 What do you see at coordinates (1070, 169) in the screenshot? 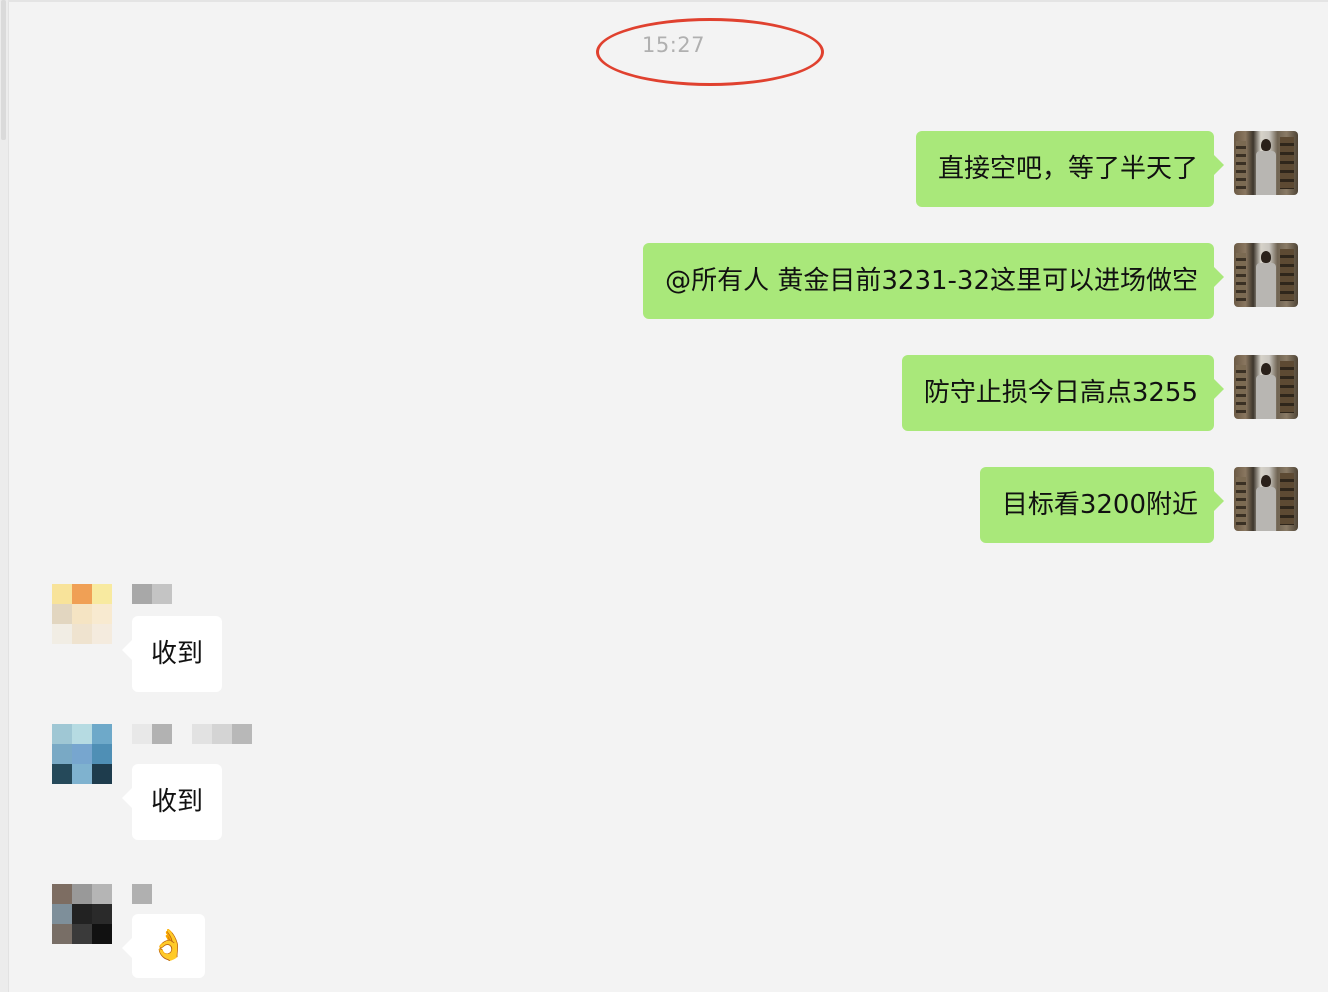
I see `outgoing-bubble: 直接空吧，等了半天了` at bounding box center [1070, 169].